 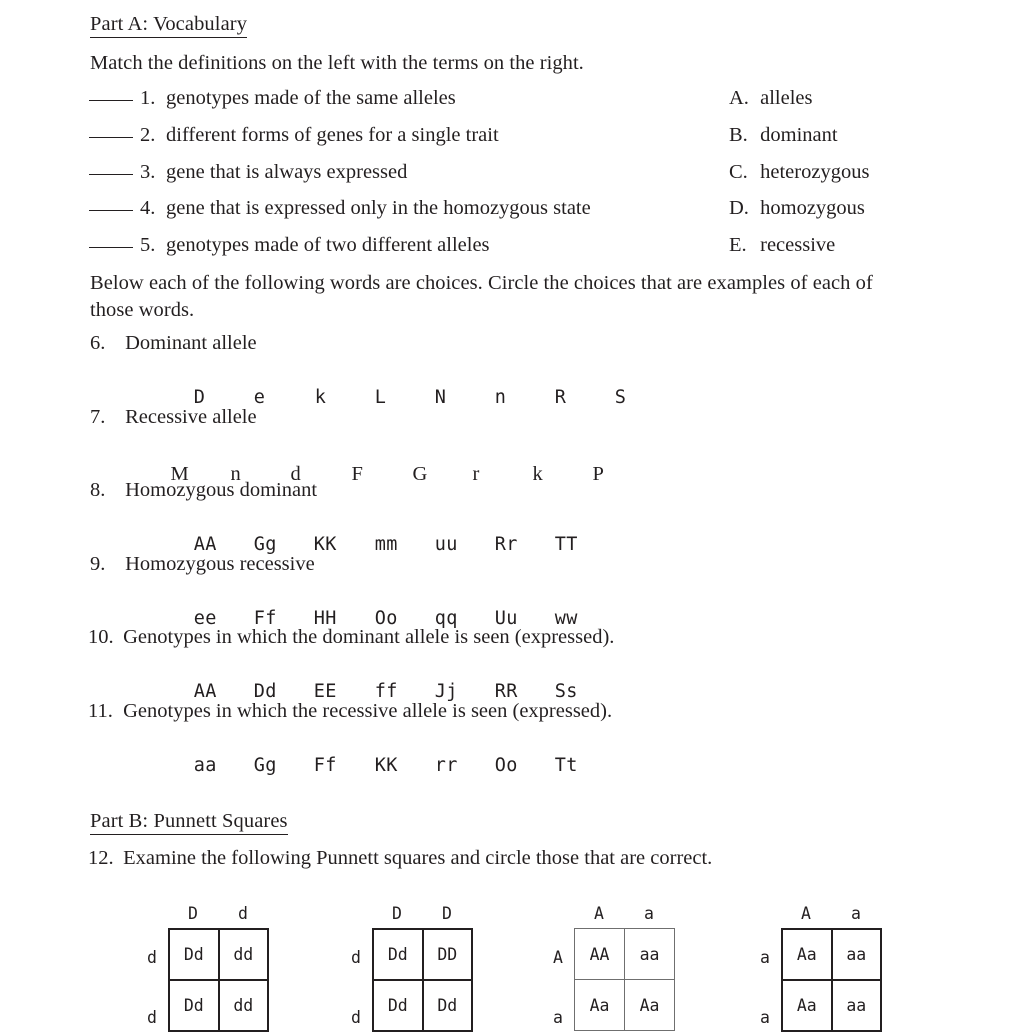 What do you see at coordinates (405, 398) in the screenshot?
I see `choice-option: L` at bounding box center [405, 398].